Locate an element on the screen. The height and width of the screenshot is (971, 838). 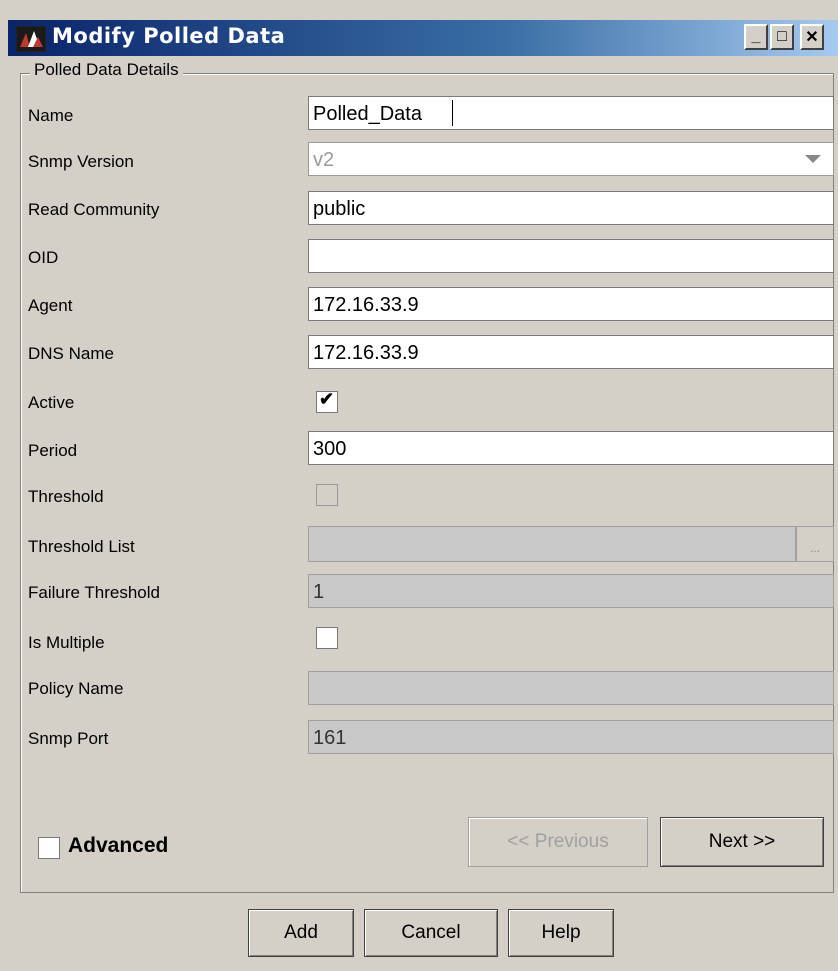
read-community-label: Read Community is located at coordinates (94, 209).